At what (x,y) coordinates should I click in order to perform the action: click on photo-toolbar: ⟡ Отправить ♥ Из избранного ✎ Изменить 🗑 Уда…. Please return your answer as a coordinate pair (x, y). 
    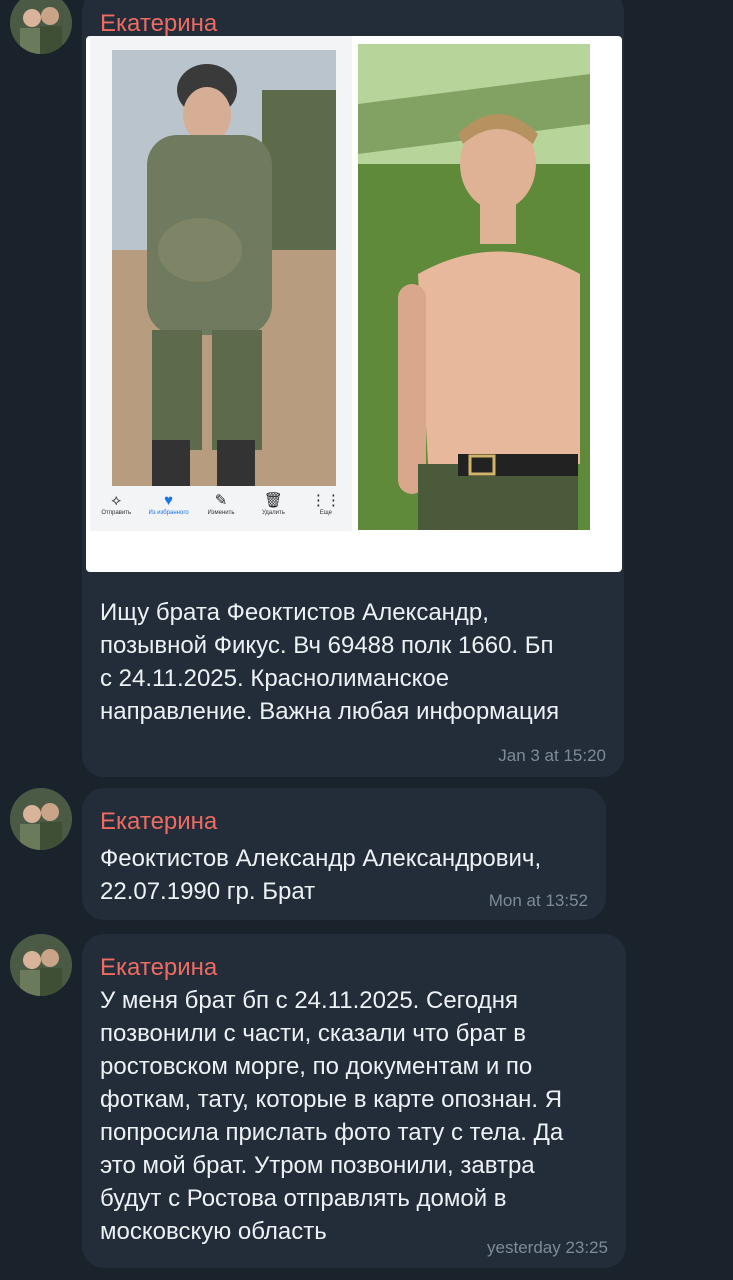
    Looking at the image, I should click on (221, 509).